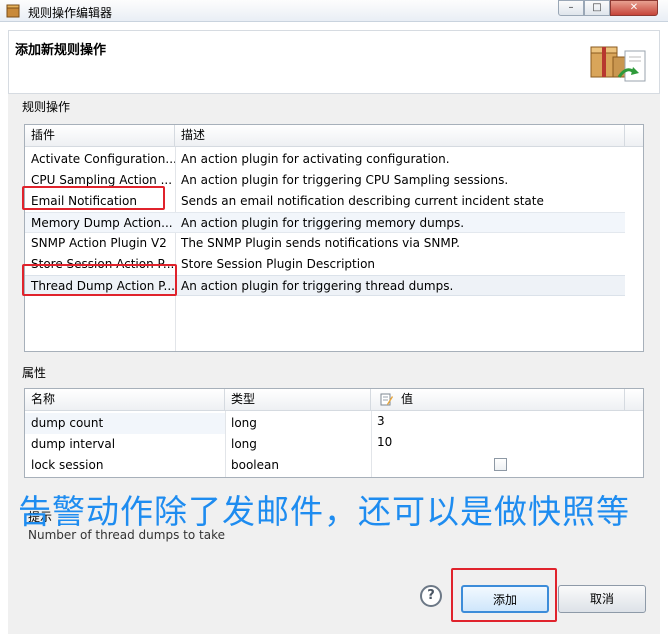 The width and height of the screenshot is (668, 634). What do you see at coordinates (324, 511) in the screenshot?
I see `overlay-caption: 告警动作除了发邮件，还可以是做快照等` at bounding box center [324, 511].